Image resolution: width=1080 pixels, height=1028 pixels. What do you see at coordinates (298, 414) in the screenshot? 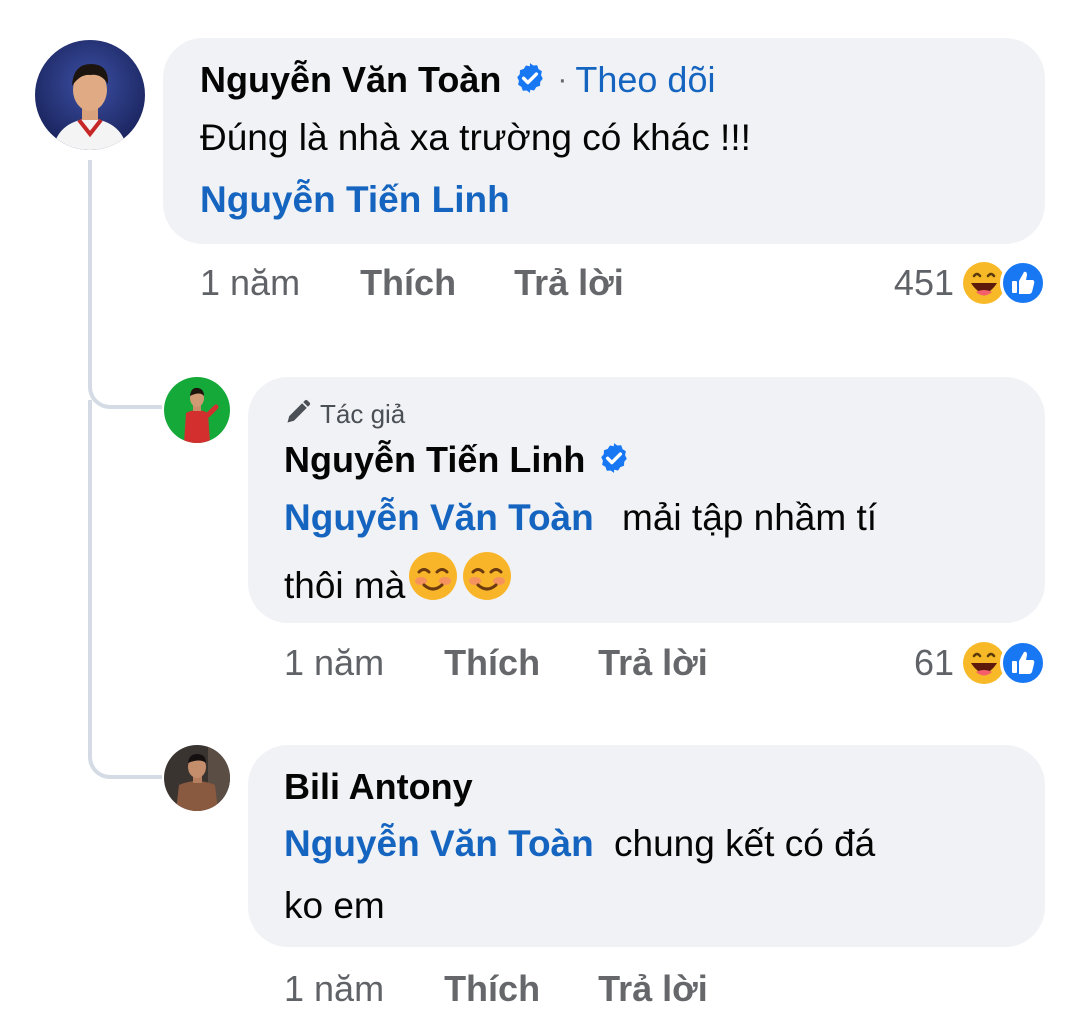
I see `pencil-icon` at bounding box center [298, 414].